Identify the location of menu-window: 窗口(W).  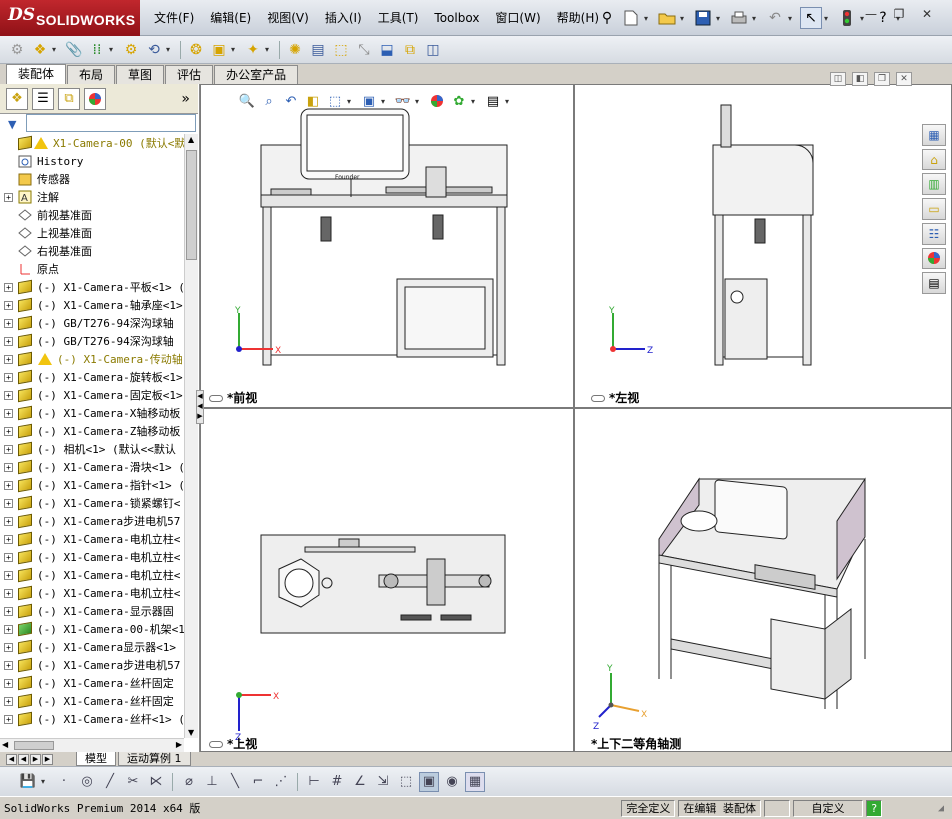
(517, 18).